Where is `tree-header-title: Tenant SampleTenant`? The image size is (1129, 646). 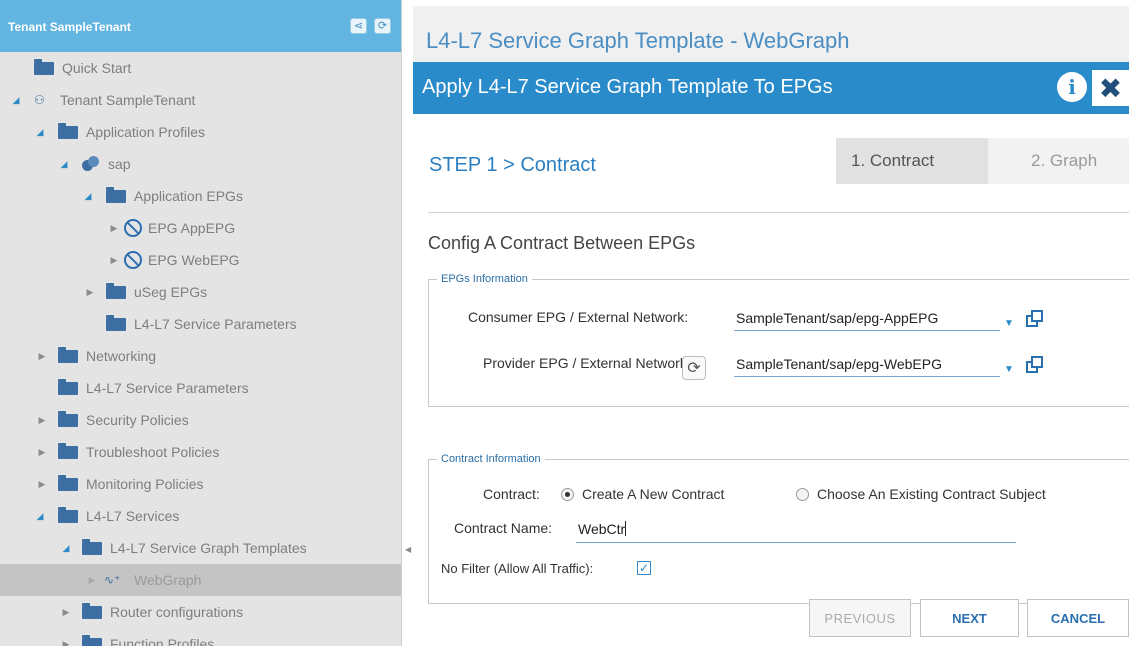
tree-header-title: Tenant SampleTenant is located at coordinates (69, 27).